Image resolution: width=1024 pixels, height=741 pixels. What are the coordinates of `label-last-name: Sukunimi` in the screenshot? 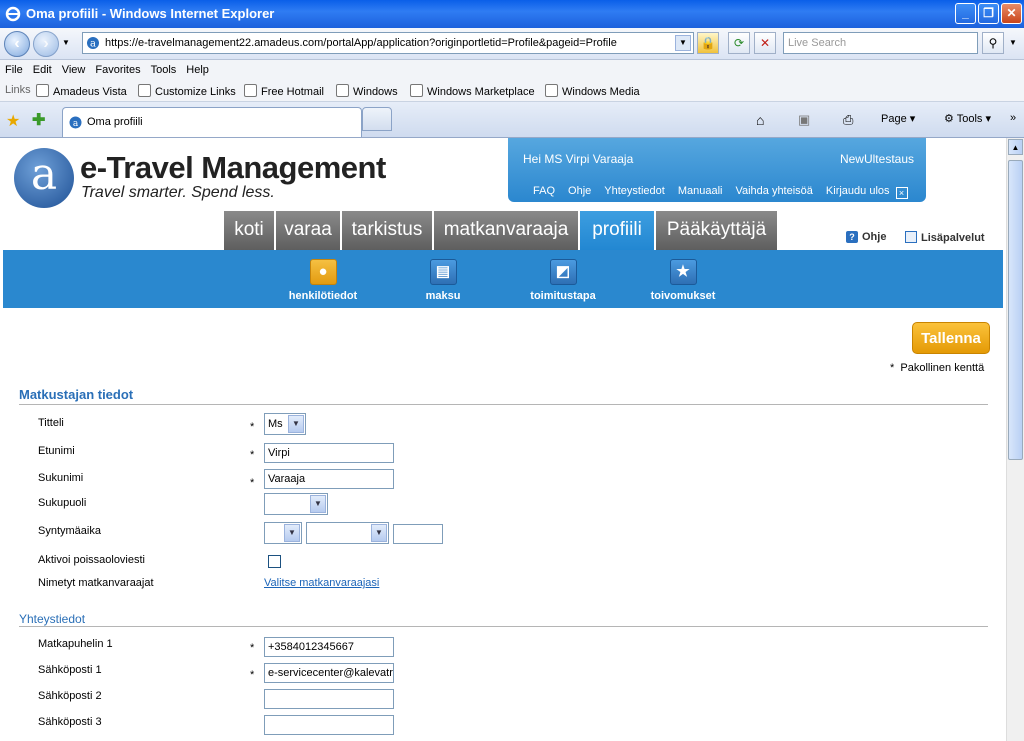 It's located at (61, 478).